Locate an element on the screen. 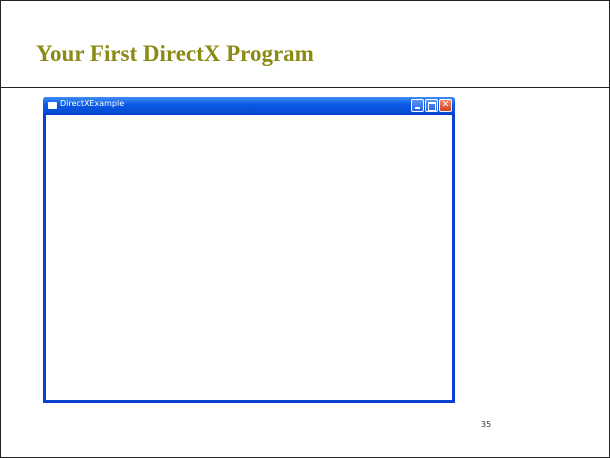  close-button: ✕ is located at coordinates (445, 105).